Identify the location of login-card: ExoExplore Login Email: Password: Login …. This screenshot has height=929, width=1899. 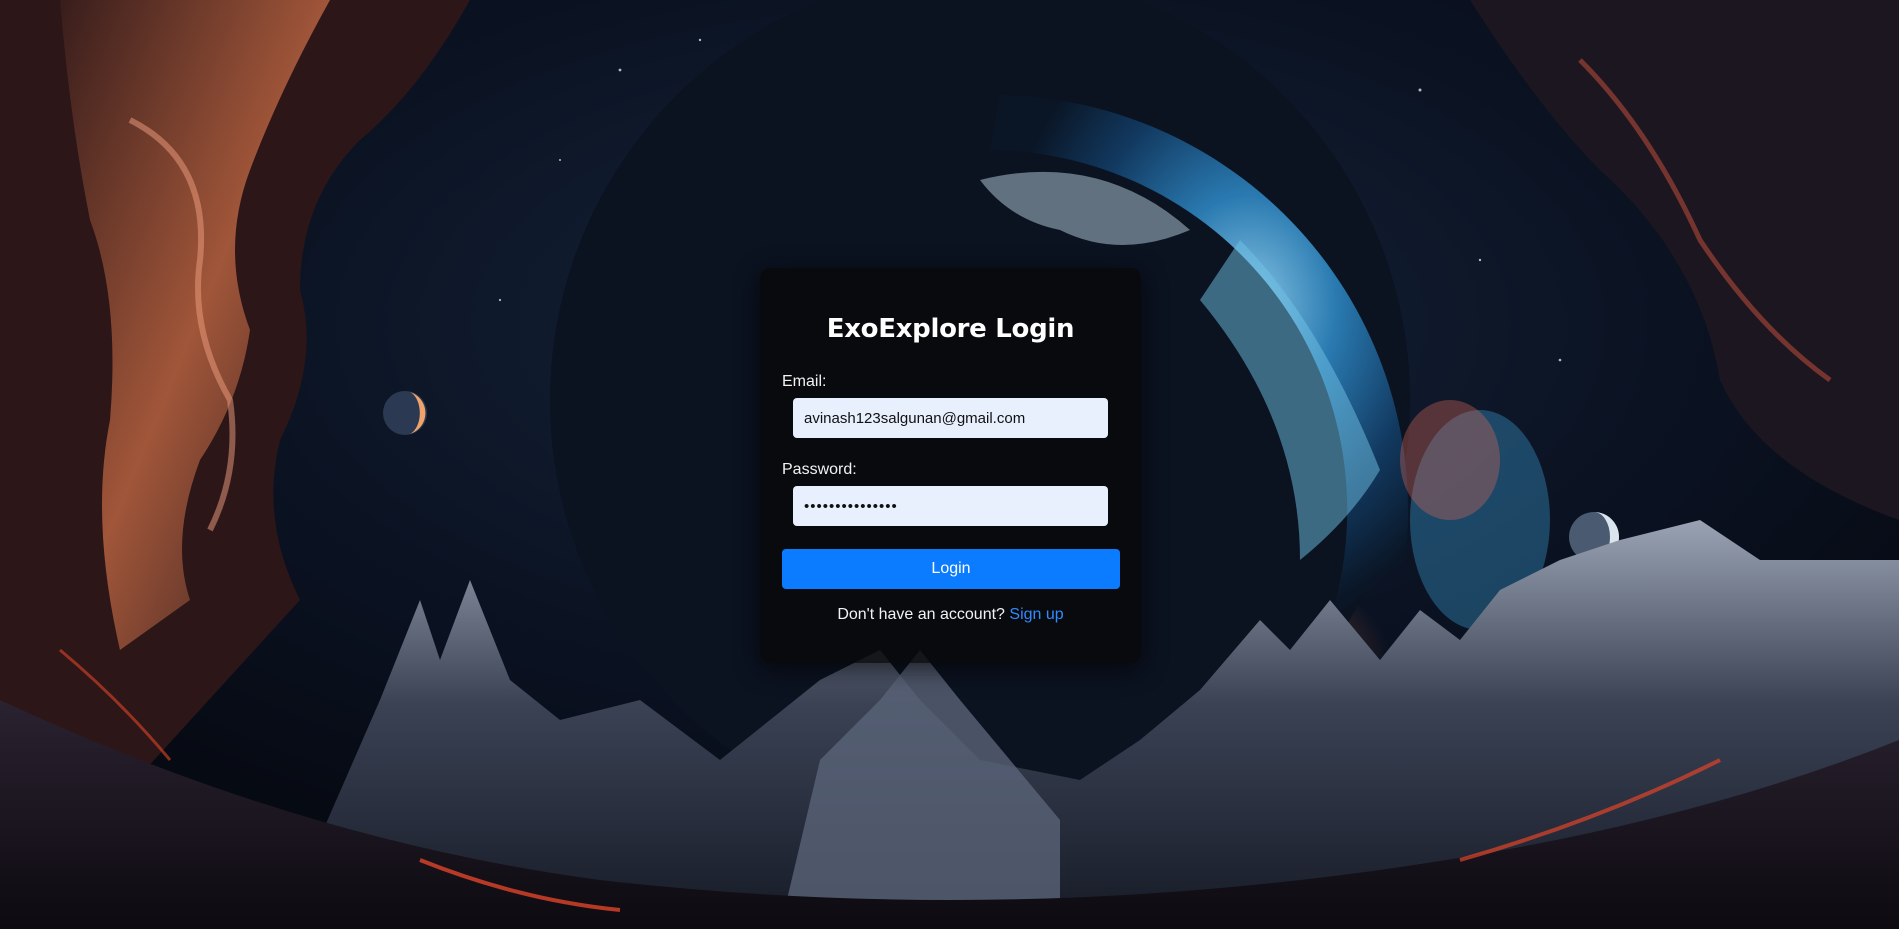
(950, 465).